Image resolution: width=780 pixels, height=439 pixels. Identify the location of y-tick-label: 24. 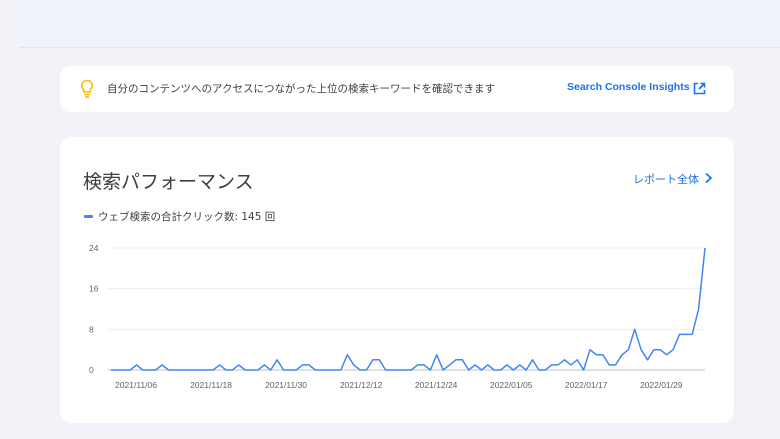
(94, 248).